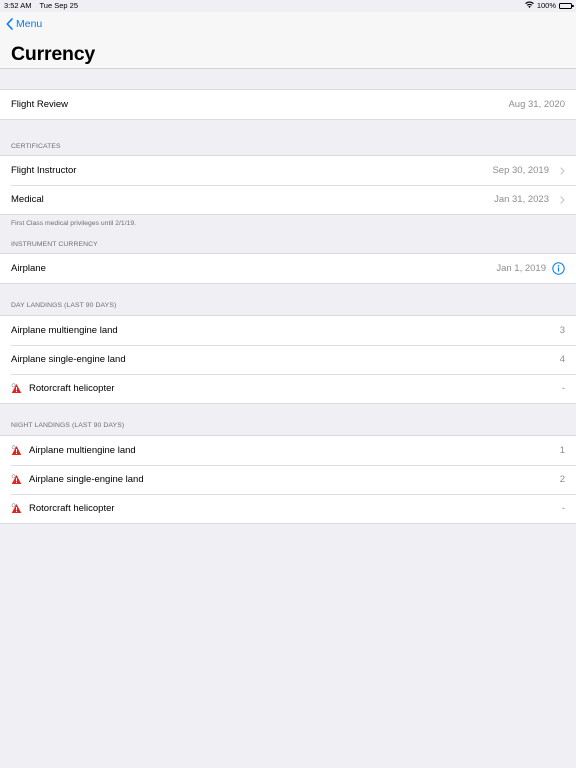  I want to click on page-title: Currency, so click(53, 54).